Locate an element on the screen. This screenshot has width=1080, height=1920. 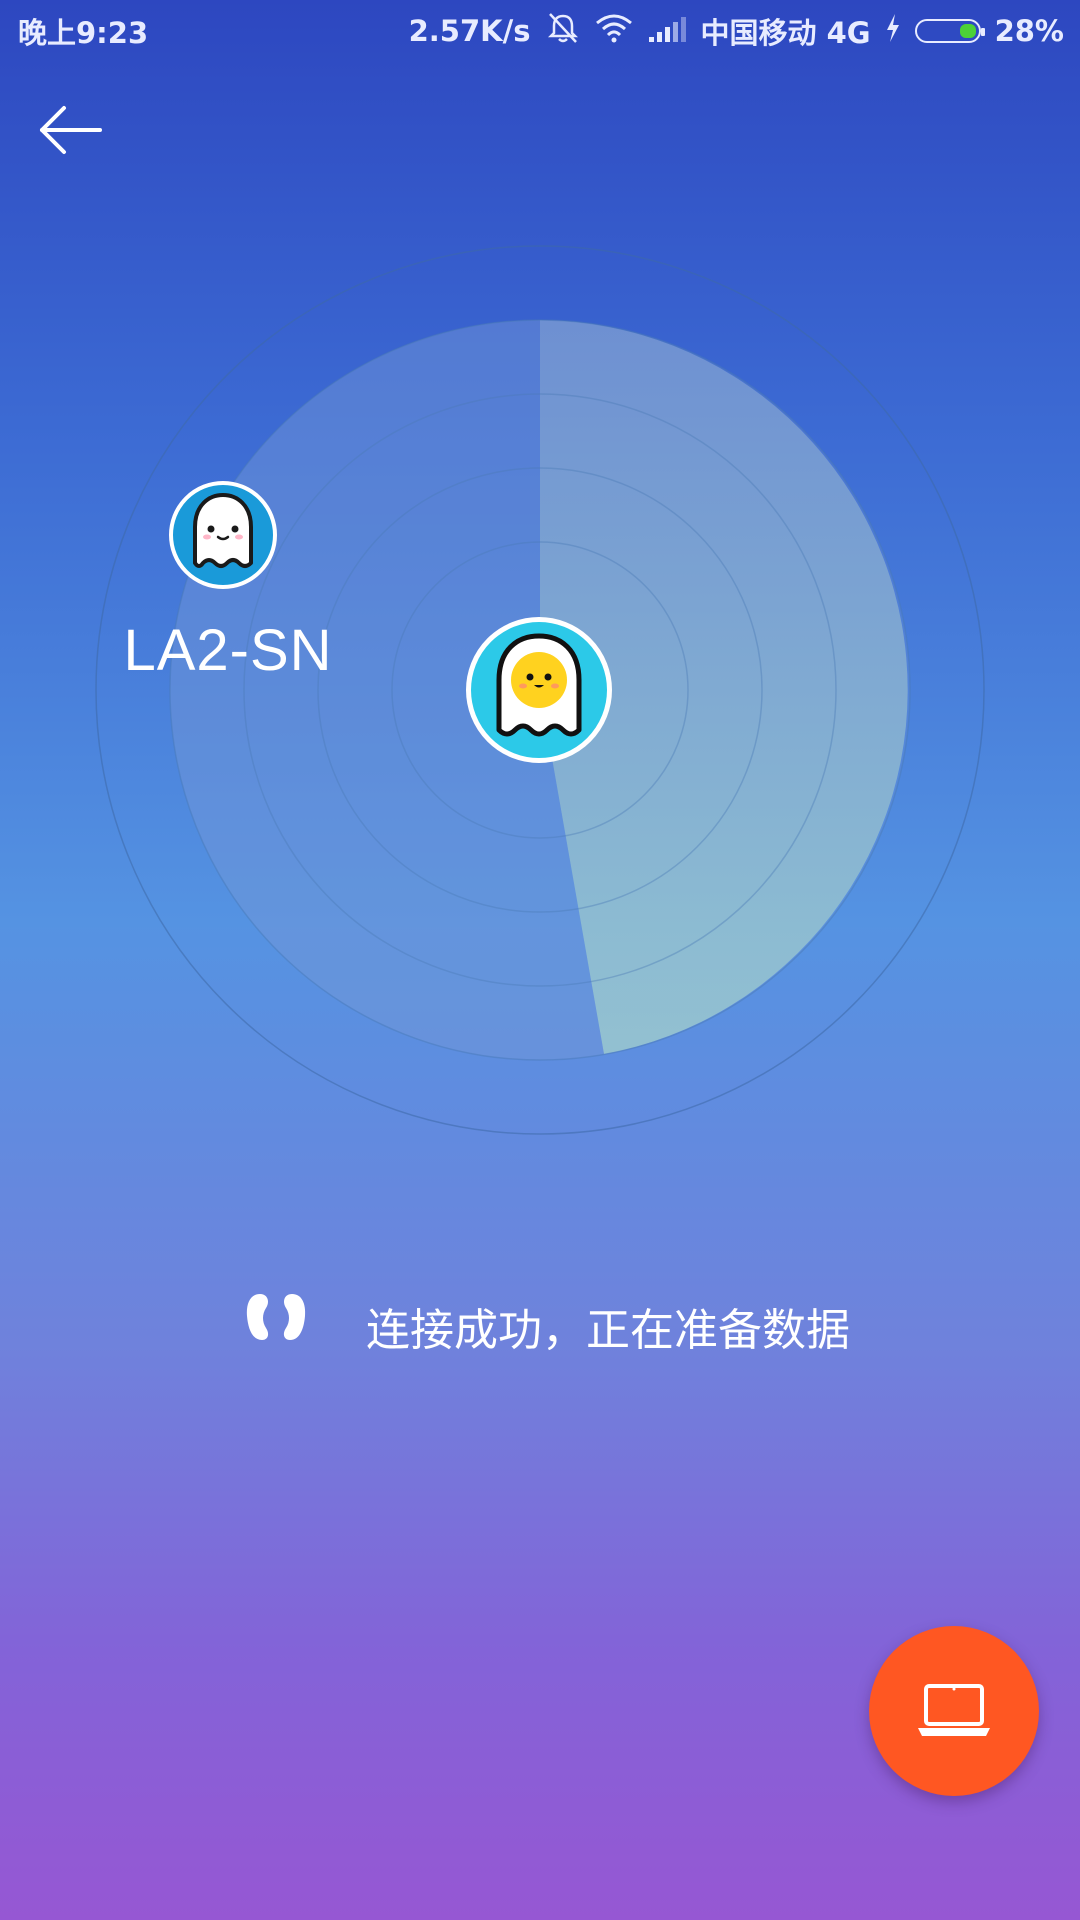
self-avatar is located at coordinates (539, 690).